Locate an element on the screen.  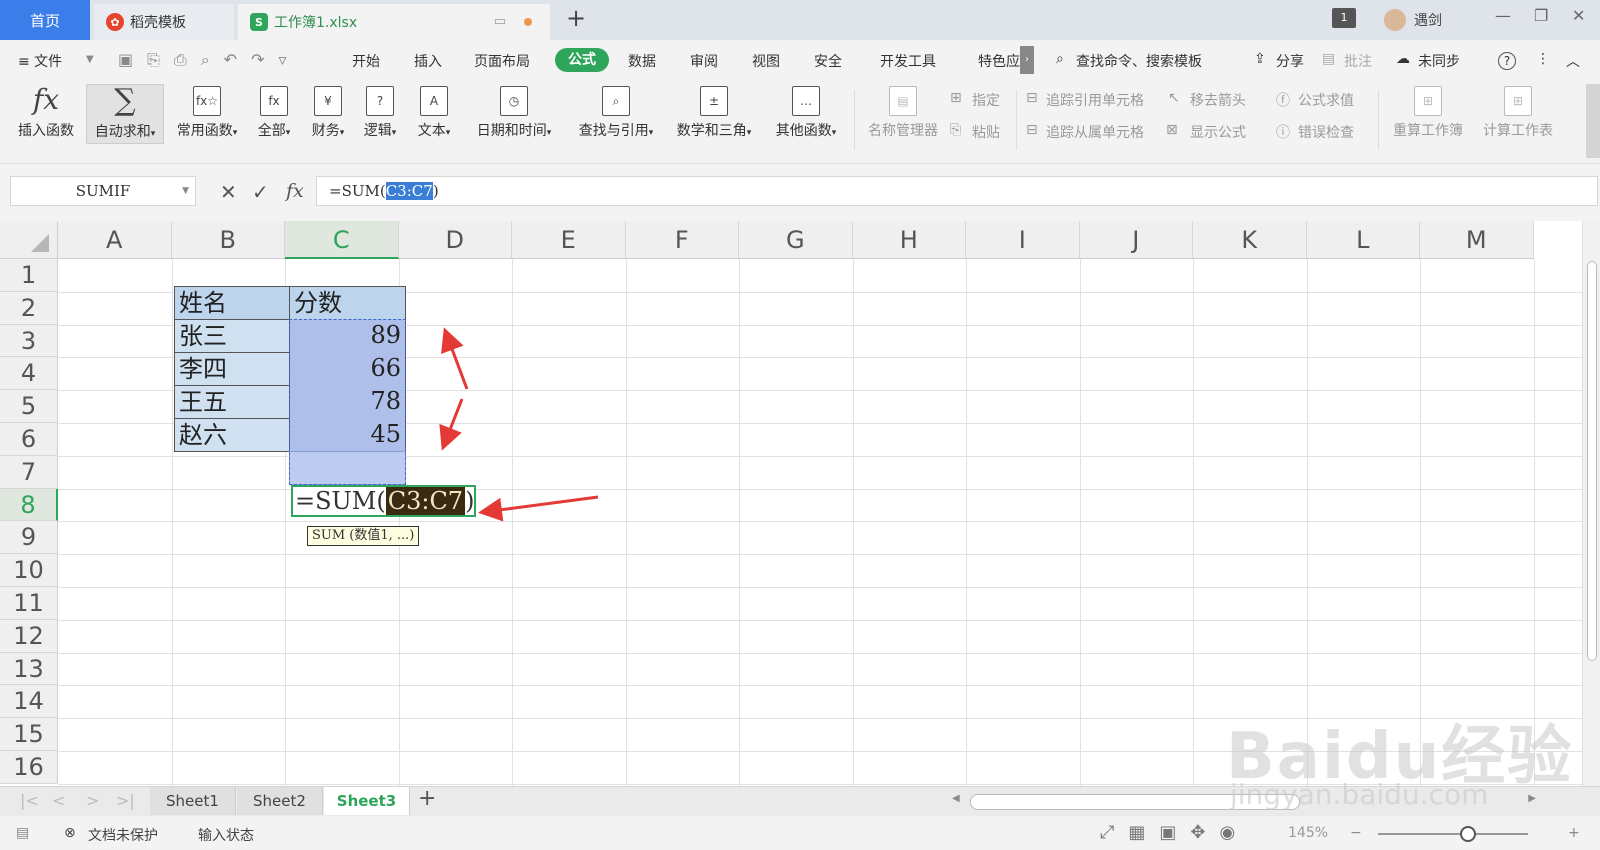
select-all-corner is located at coordinates (29, 240).